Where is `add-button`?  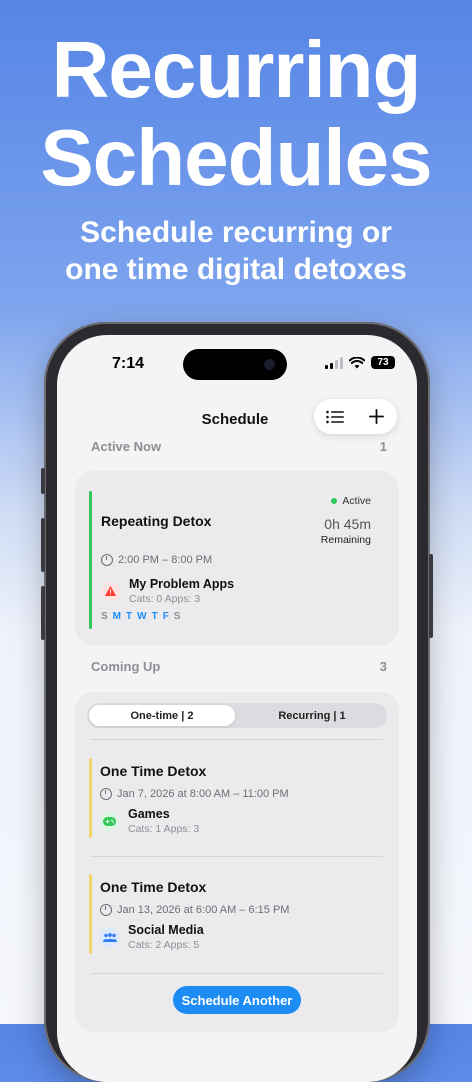 add-button is located at coordinates (376, 417).